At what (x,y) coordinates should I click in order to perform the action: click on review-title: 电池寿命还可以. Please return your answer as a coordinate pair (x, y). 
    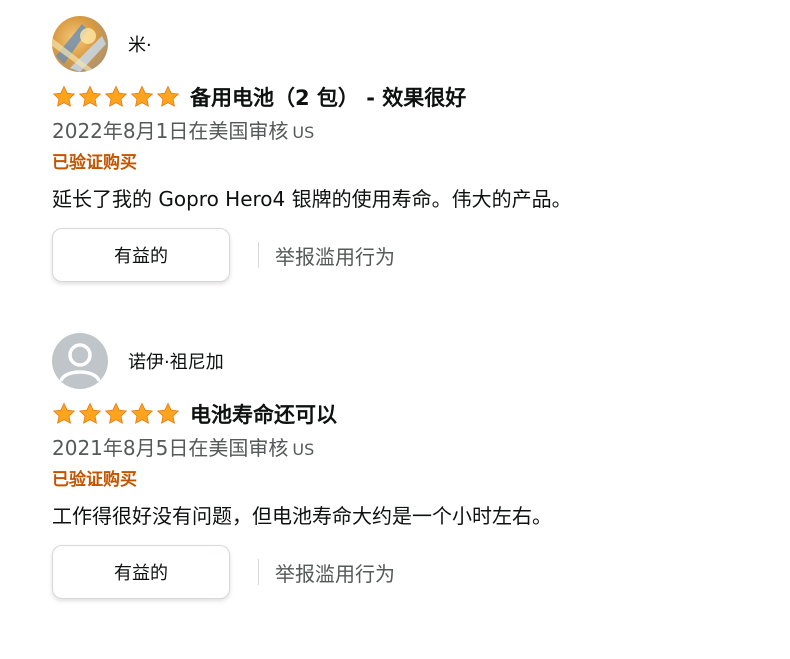
    Looking at the image, I should click on (263, 414).